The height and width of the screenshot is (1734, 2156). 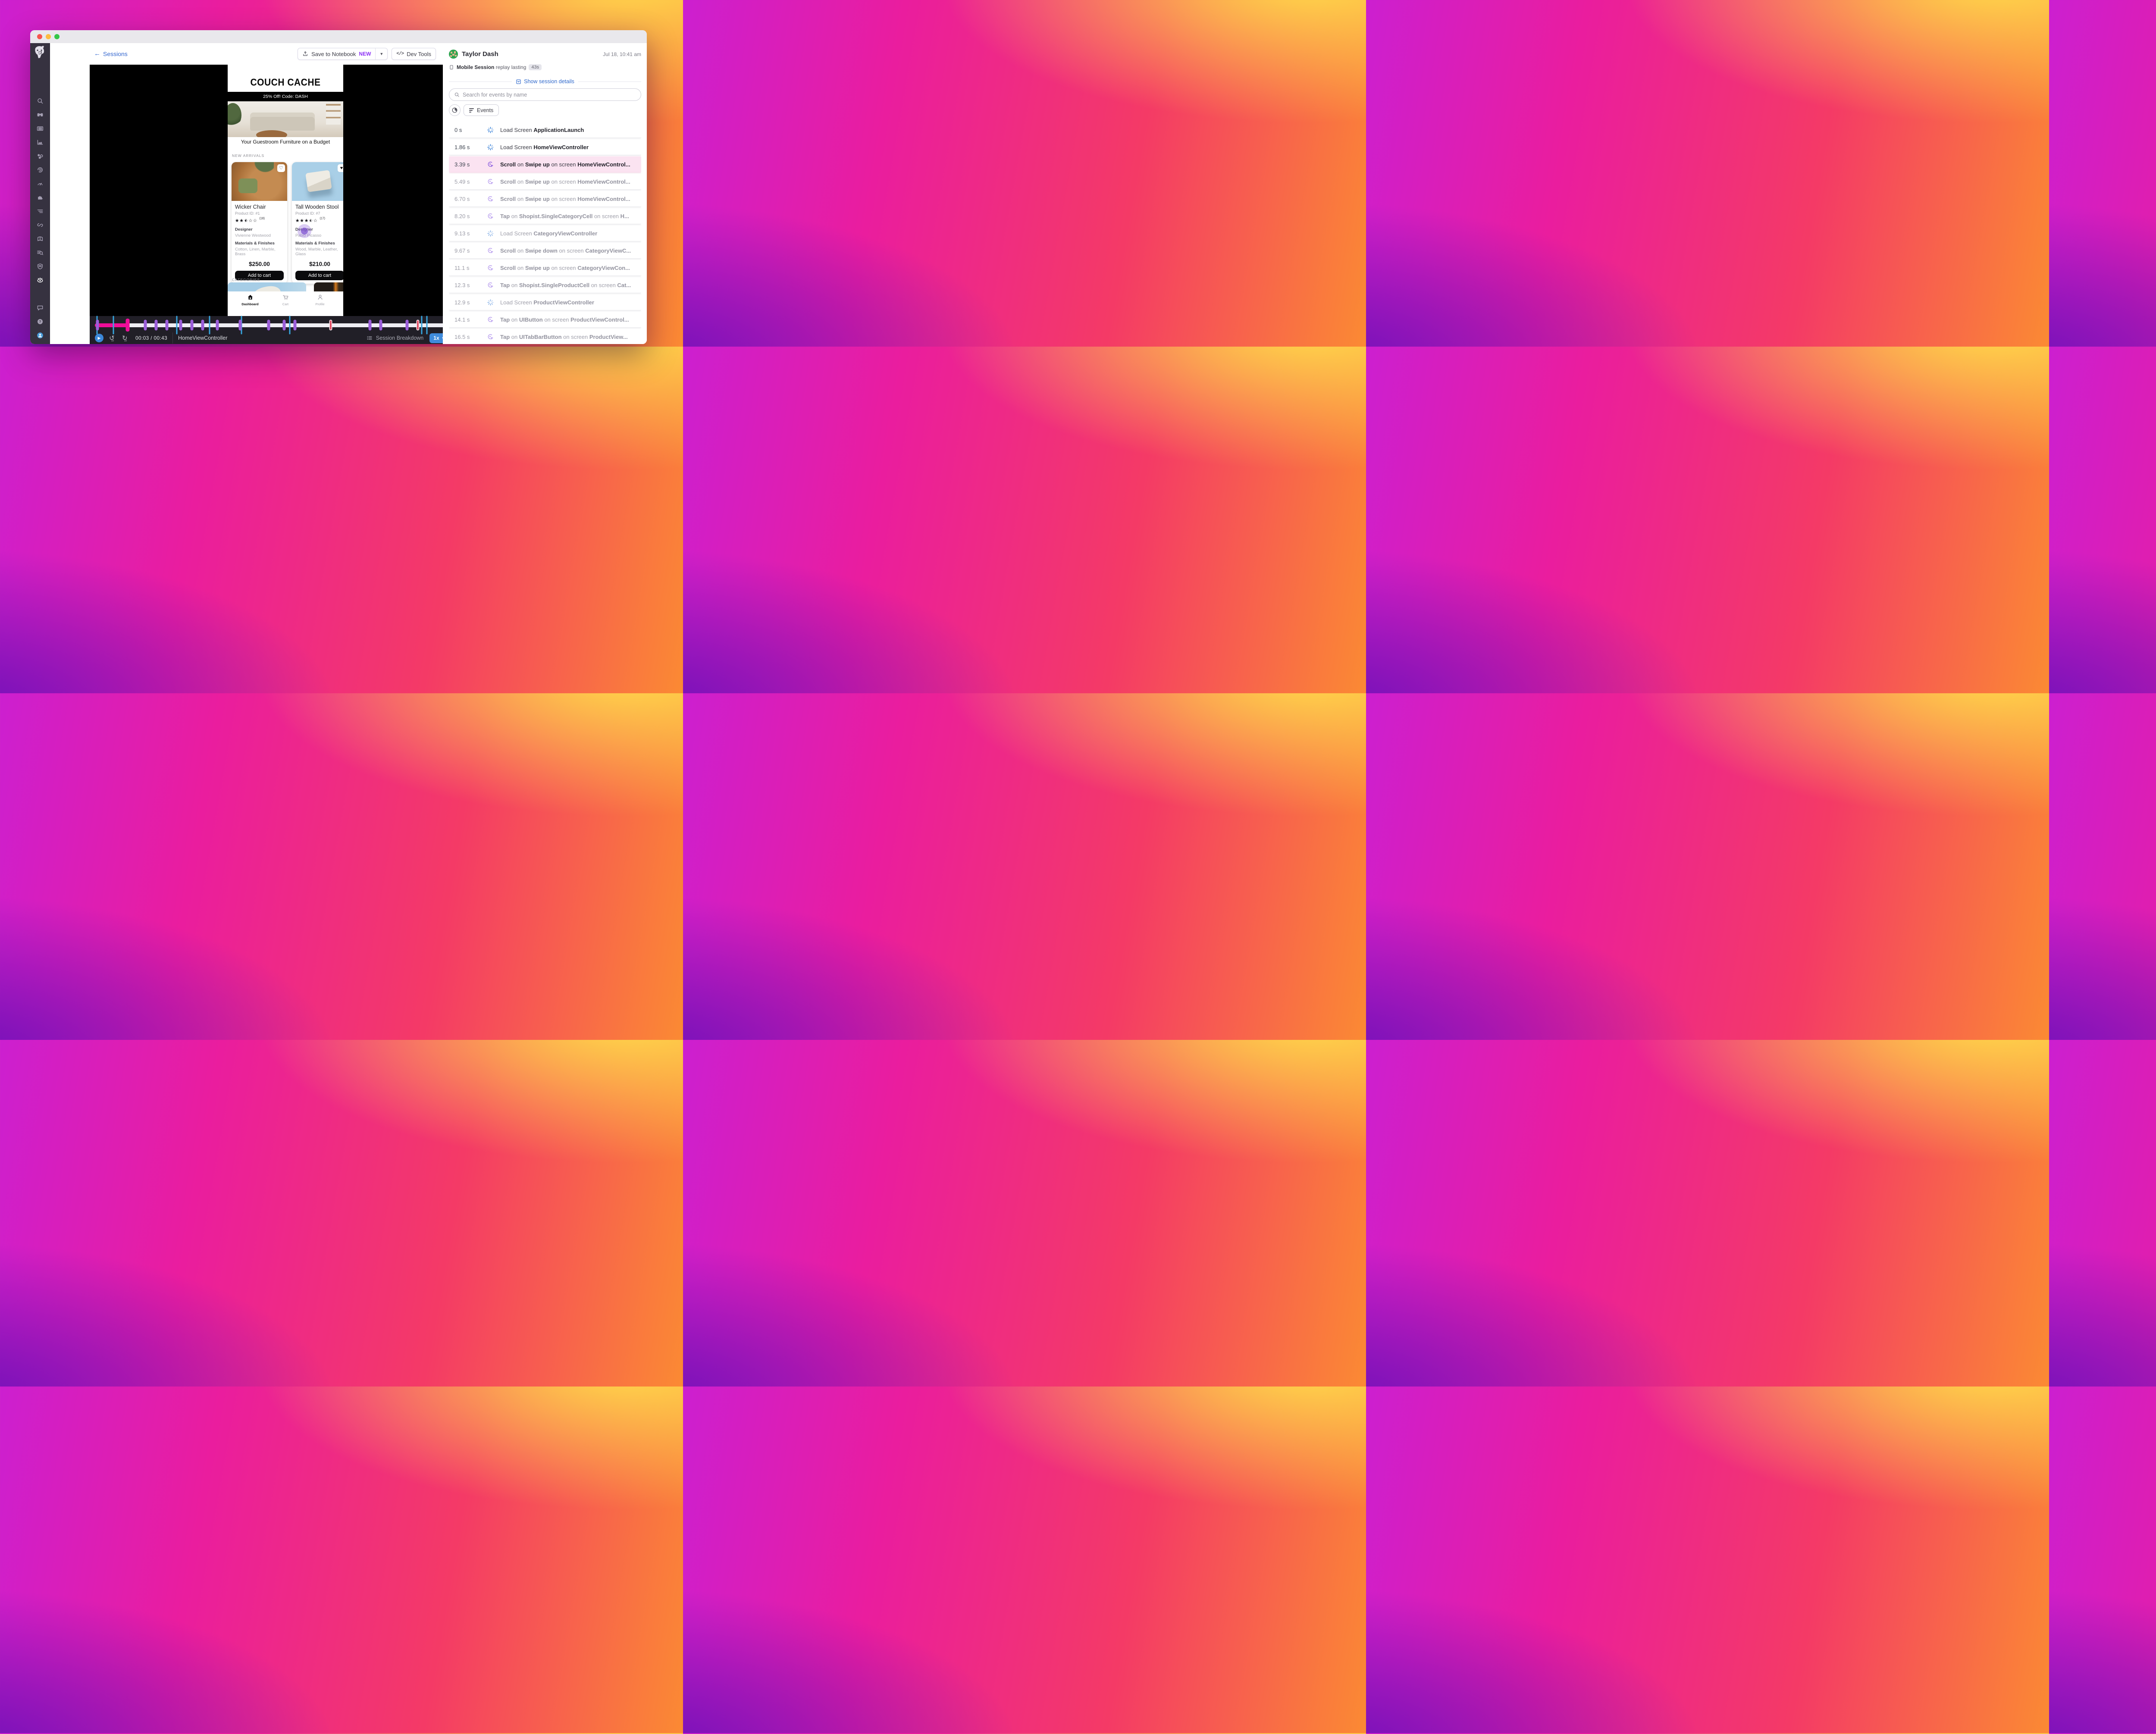 What do you see at coordinates (40, 100) in the screenshot?
I see `sidebar-item-search-icon` at bounding box center [40, 100].